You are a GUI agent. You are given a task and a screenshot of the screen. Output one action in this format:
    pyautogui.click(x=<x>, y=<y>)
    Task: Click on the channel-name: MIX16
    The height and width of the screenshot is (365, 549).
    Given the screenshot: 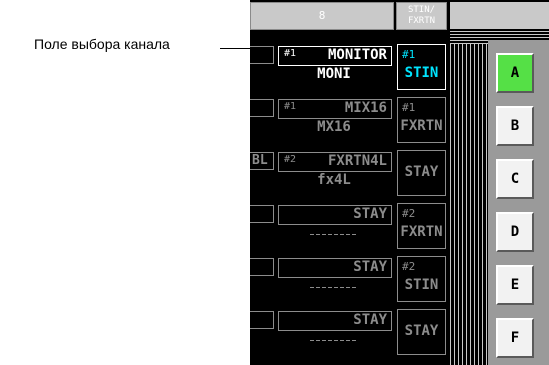 What is the action you would take?
    pyautogui.click(x=365, y=108)
    